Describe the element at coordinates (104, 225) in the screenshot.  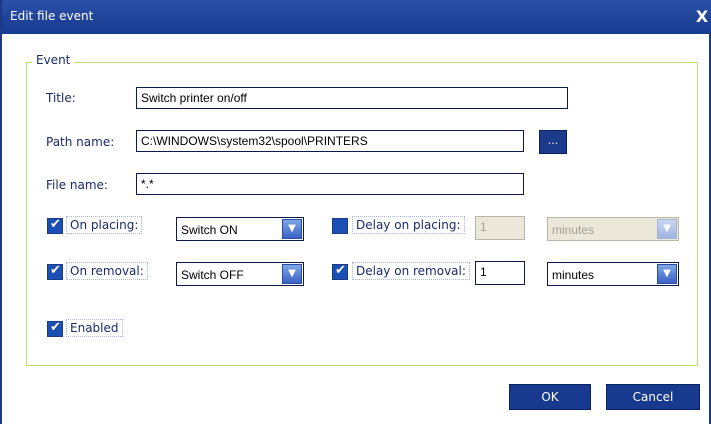
I see `on-placing-label: On placing:` at that location.